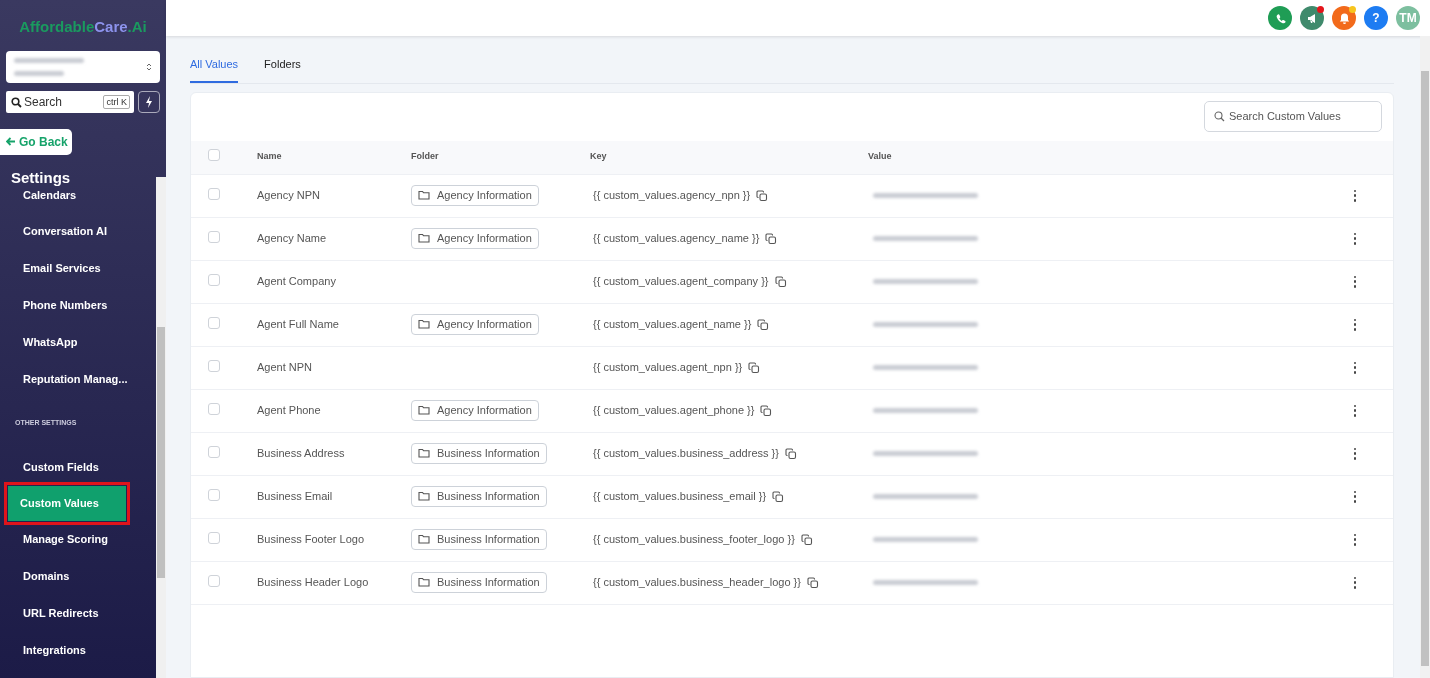 The width and height of the screenshot is (1430, 678). I want to click on column-header: Name, so click(270, 157).